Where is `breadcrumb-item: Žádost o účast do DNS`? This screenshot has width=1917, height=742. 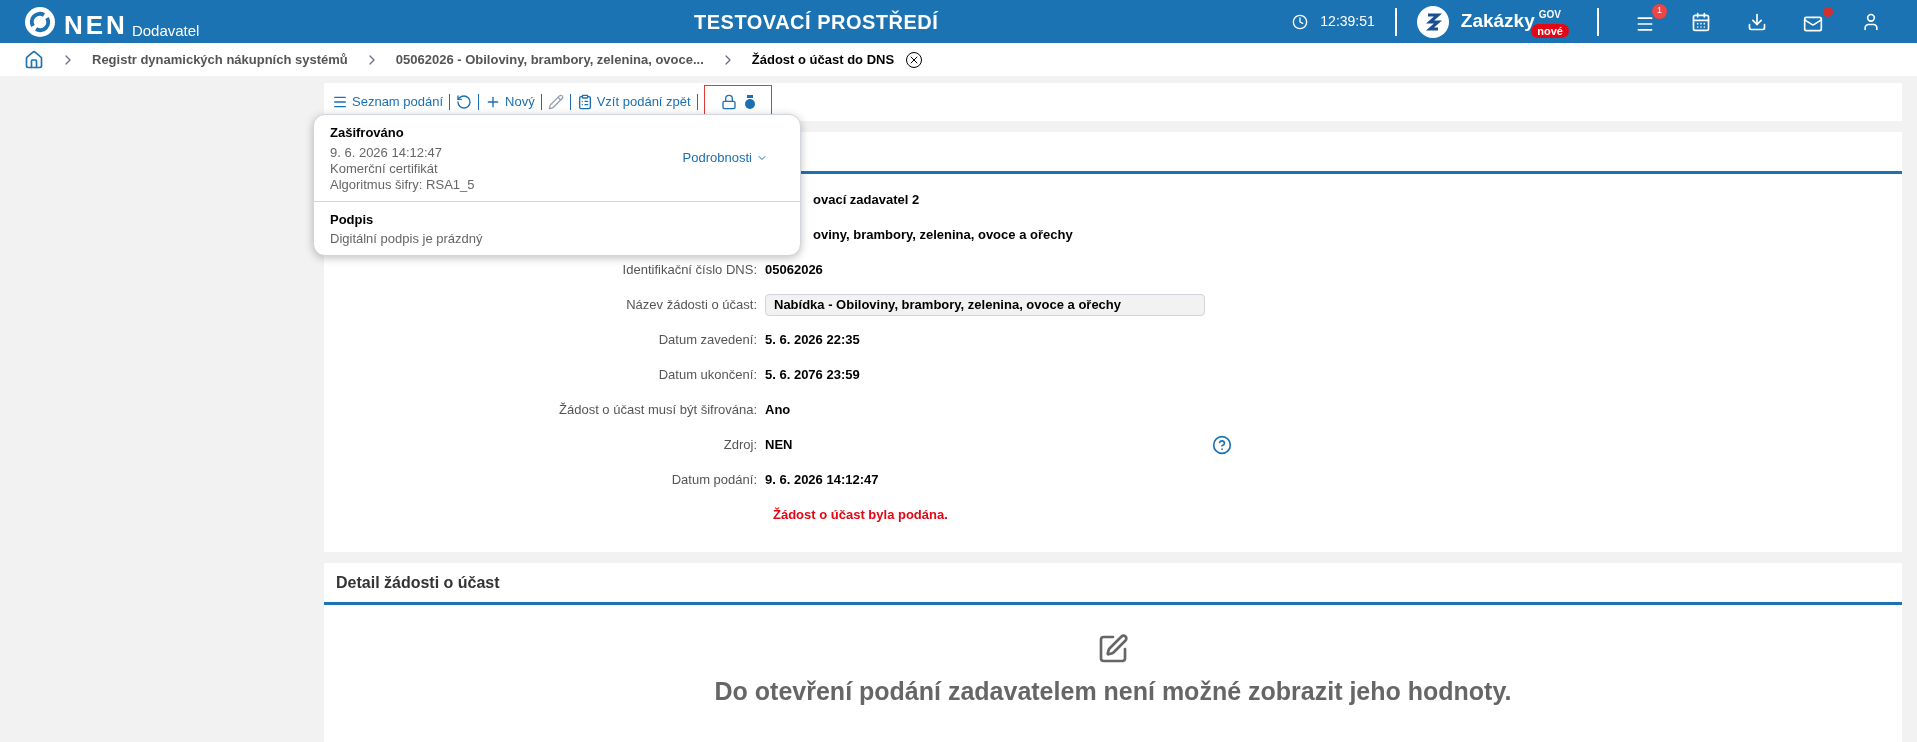 breadcrumb-item: Žádost o účast do DNS is located at coordinates (823, 59).